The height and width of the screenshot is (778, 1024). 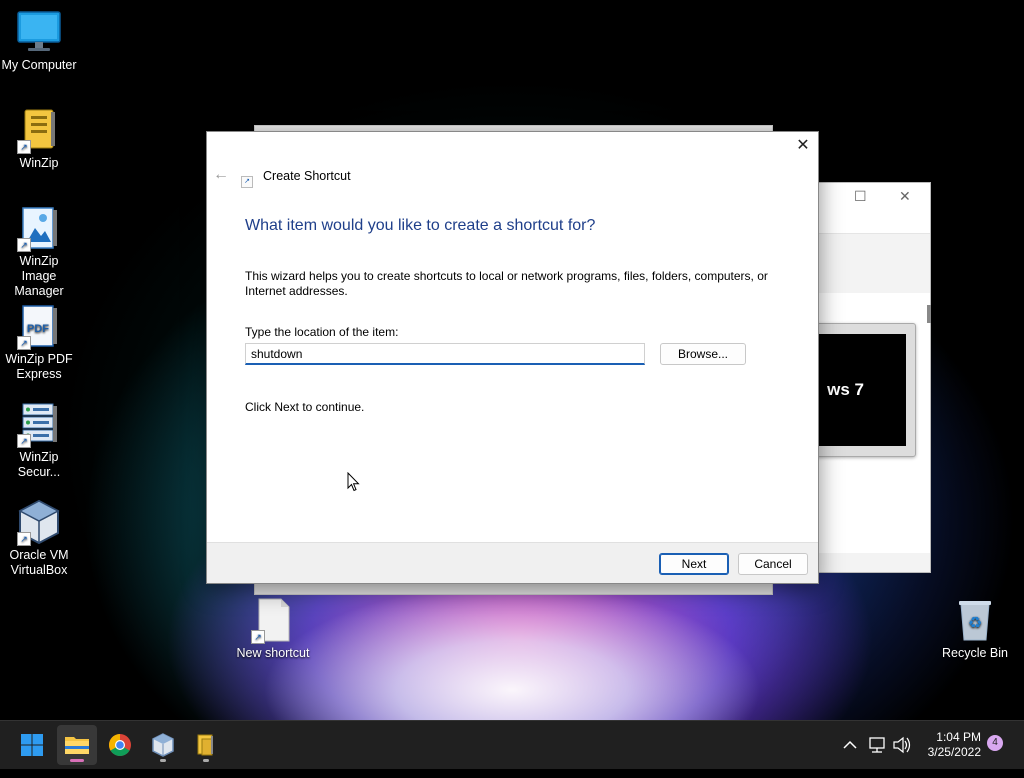 I want to click on desktop-icon-recycle-bin: ♻ Recycle Bin, so click(x=975, y=628).